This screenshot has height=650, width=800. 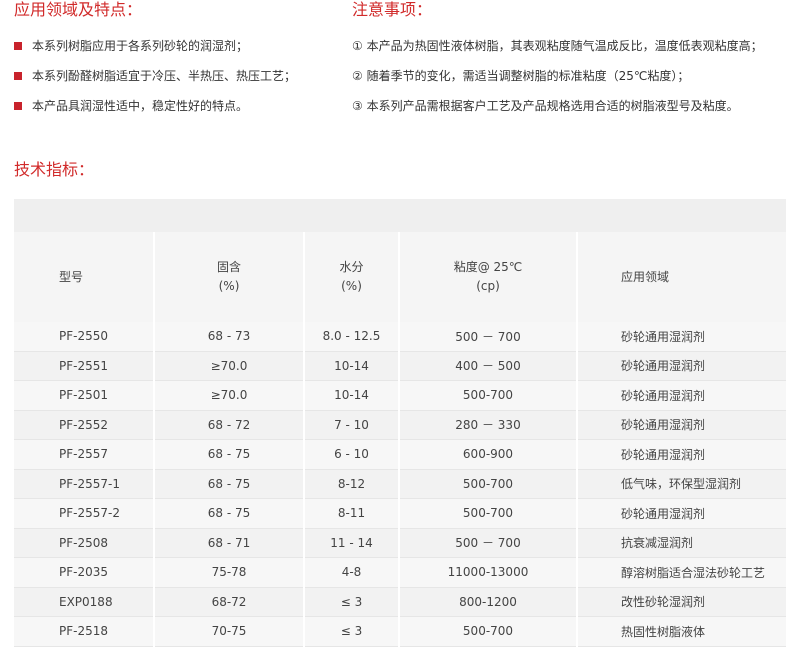 What do you see at coordinates (229, 631) in the screenshot?
I see `cell-solid: 70-75` at bounding box center [229, 631].